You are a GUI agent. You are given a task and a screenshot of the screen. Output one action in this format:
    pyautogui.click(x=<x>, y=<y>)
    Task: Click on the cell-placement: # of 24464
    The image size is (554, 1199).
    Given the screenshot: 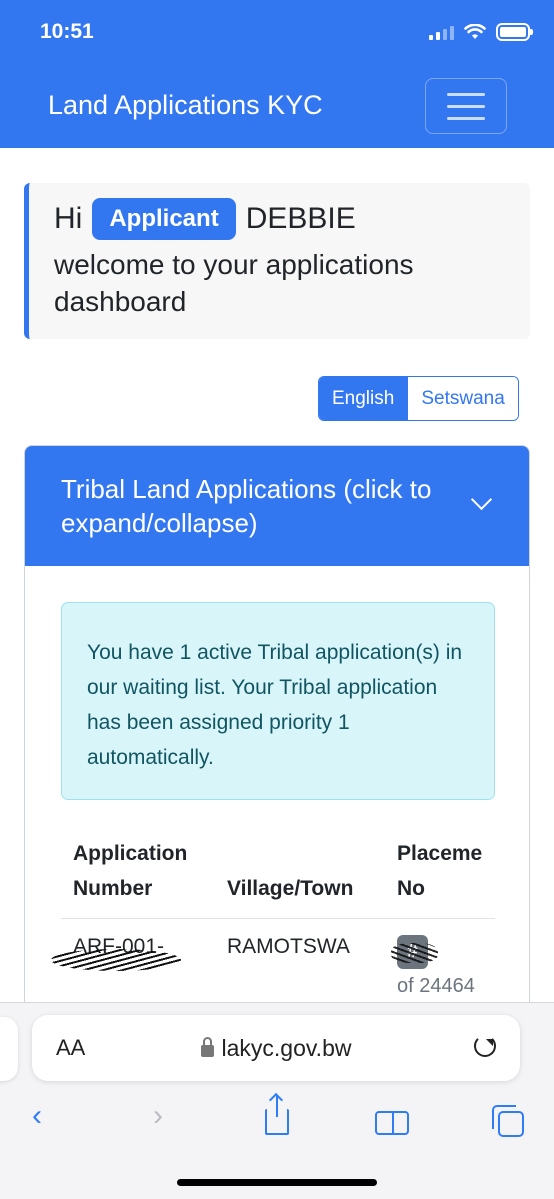 What is the action you would take?
    pyautogui.click(x=440, y=958)
    